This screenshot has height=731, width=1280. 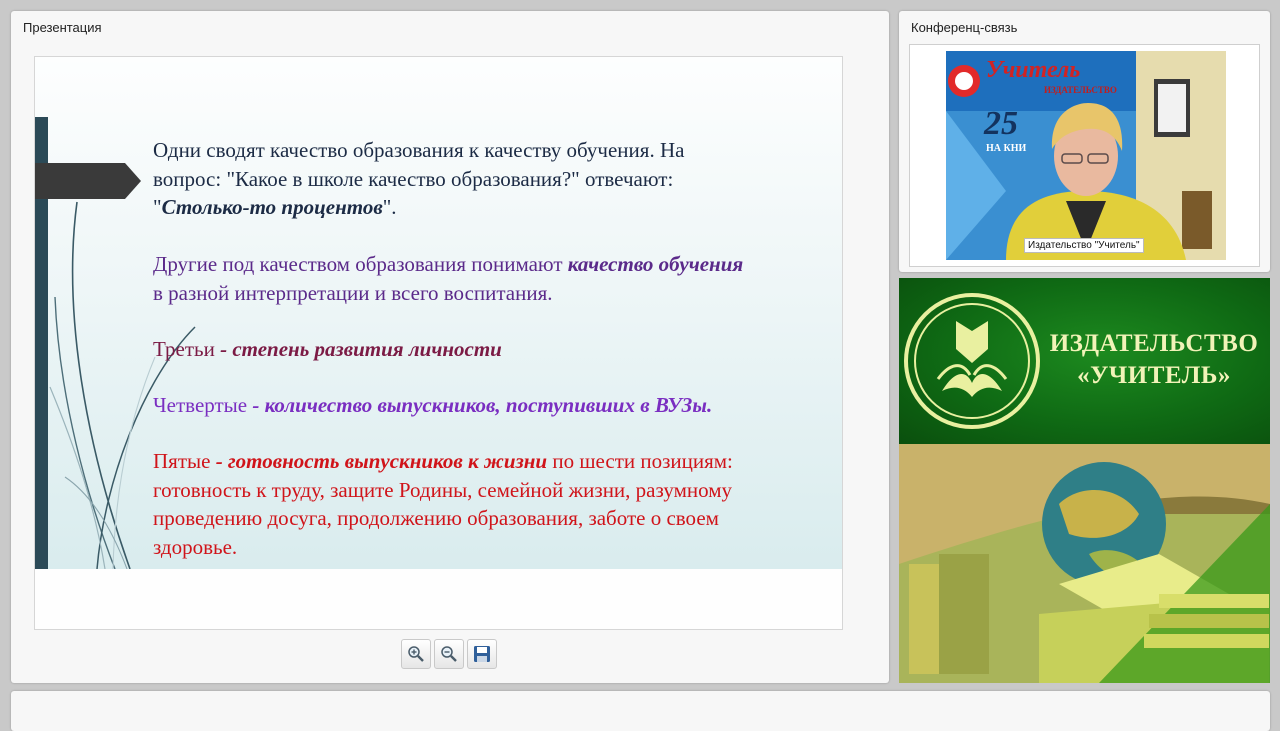 What do you see at coordinates (1084, 563) in the screenshot?
I see `books-globe-image` at bounding box center [1084, 563].